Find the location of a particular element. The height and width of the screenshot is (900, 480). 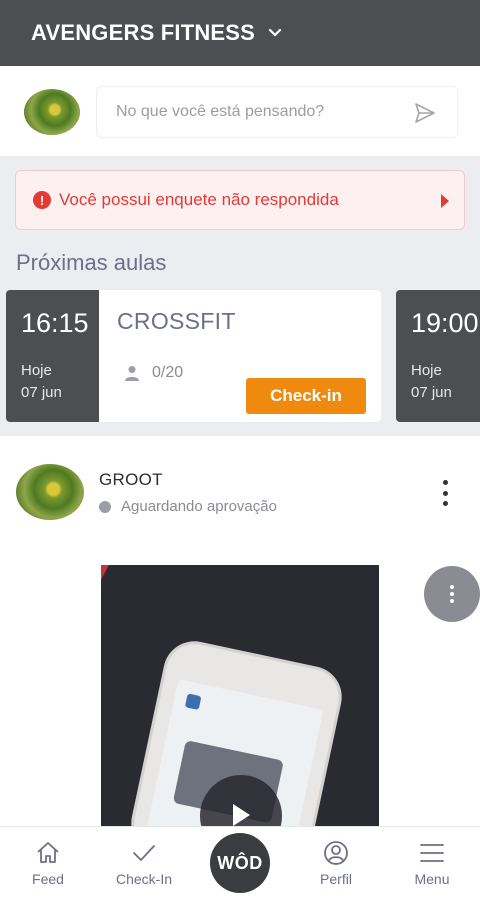

post-options-icon is located at coordinates (445, 493).